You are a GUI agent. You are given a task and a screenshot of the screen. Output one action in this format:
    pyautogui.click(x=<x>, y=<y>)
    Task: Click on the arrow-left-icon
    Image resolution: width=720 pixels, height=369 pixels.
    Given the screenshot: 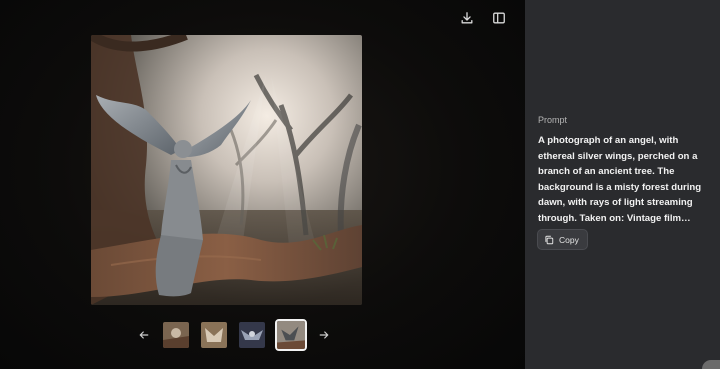 What is the action you would take?
    pyautogui.click(x=144, y=335)
    